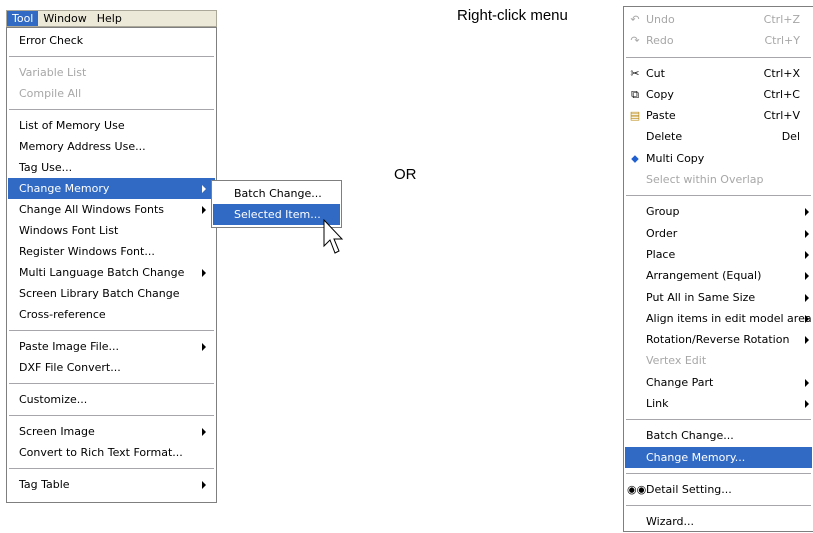  What do you see at coordinates (660, 94) in the screenshot?
I see `context-item-label: Copy` at bounding box center [660, 94].